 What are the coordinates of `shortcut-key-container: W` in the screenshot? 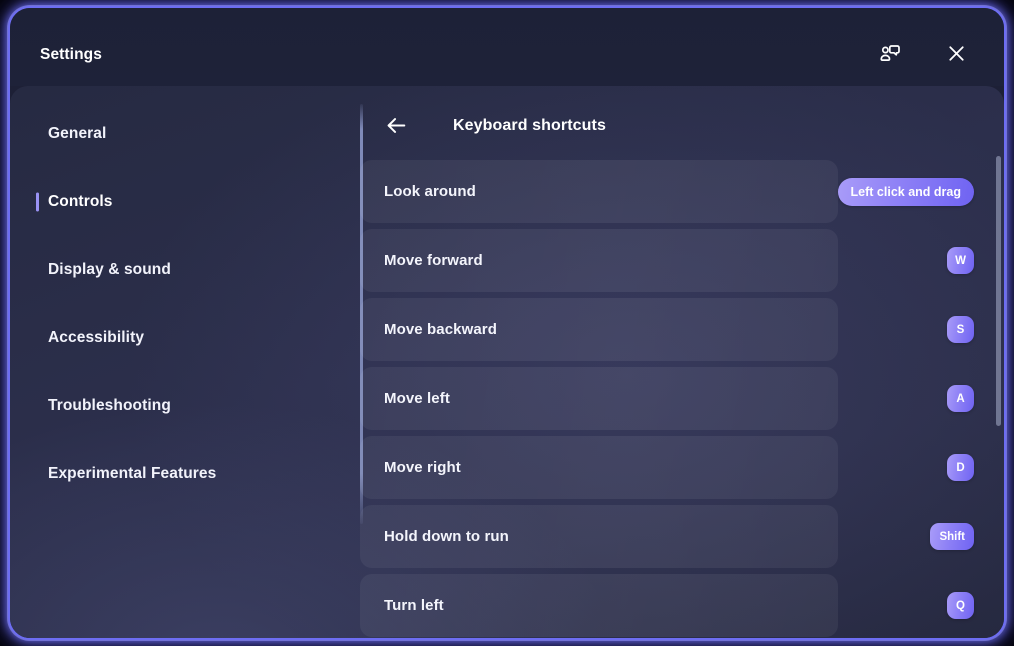 It's located at (960, 260).